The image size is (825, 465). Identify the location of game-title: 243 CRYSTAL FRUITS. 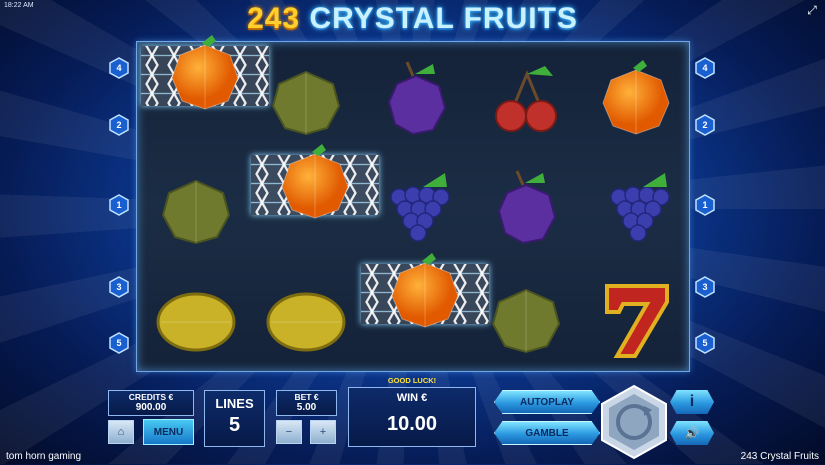
(412, 19).